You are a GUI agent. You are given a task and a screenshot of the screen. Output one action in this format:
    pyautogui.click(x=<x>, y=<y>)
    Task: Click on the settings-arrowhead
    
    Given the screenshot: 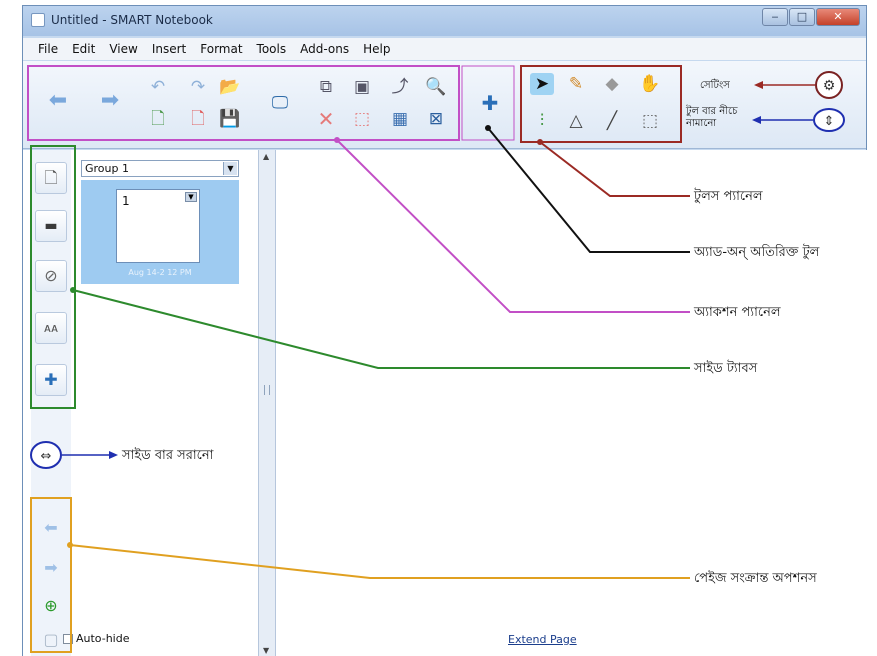 What is the action you would take?
    pyautogui.click(x=758, y=85)
    